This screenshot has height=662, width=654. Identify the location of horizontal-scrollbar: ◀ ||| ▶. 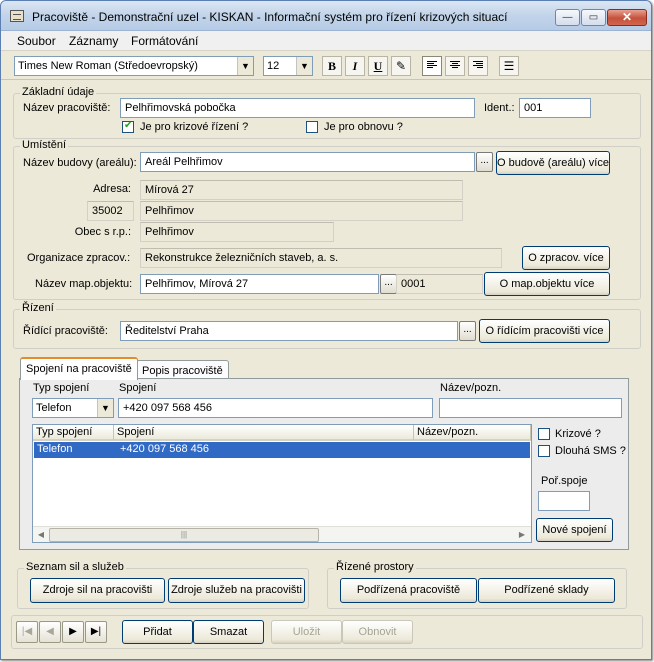
(282, 534).